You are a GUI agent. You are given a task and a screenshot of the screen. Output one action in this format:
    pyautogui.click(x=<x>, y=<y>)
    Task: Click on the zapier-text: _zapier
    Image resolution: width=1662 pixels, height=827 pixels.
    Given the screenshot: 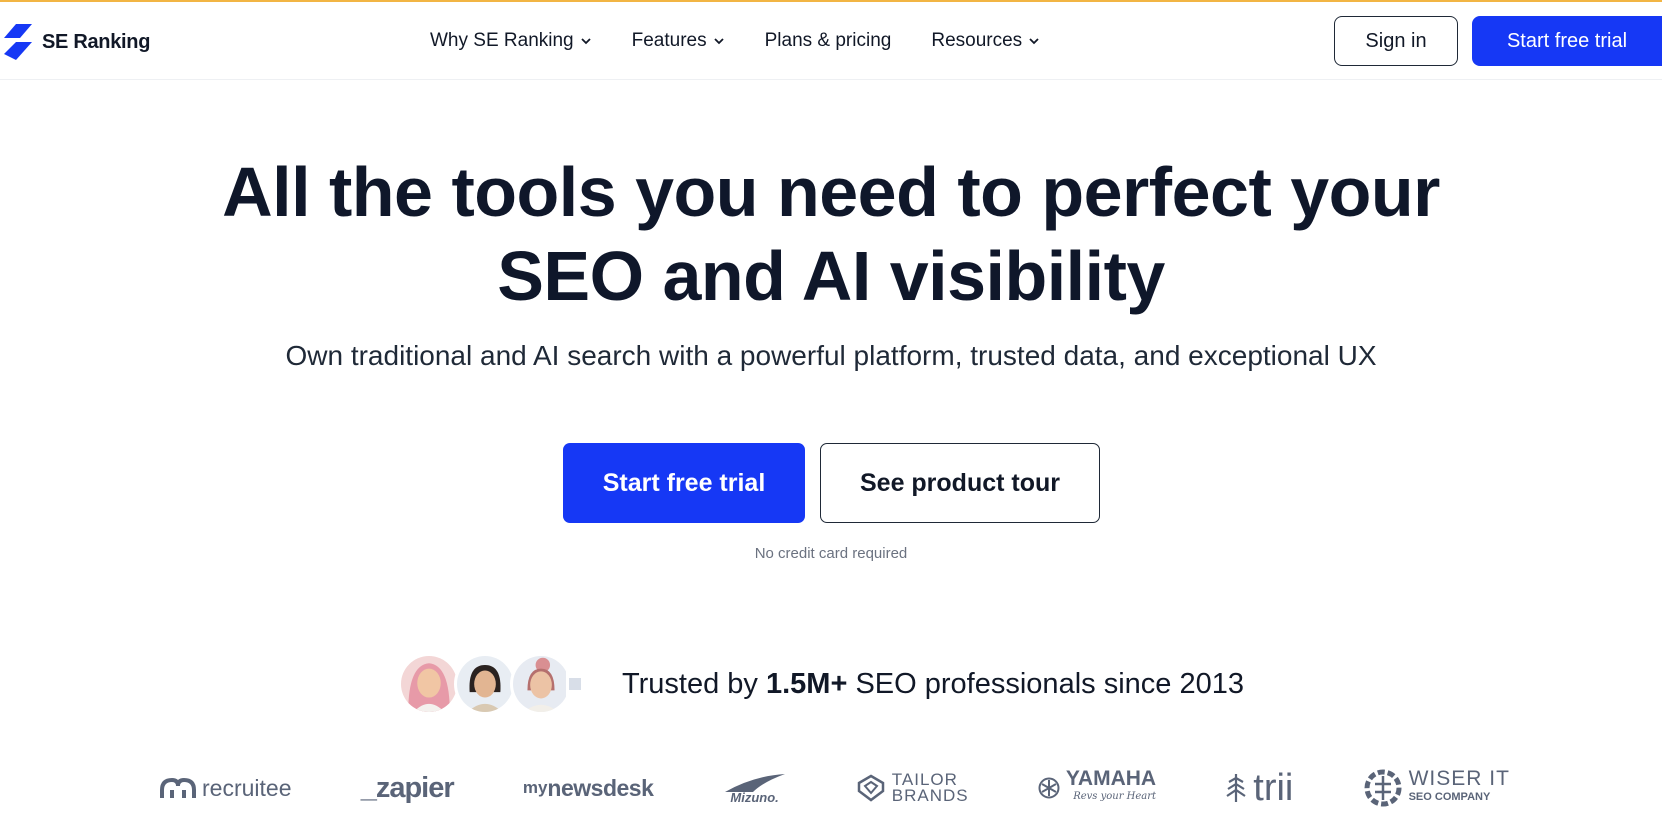 What is the action you would take?
    pyautogui.click(x=407, y=787)
    